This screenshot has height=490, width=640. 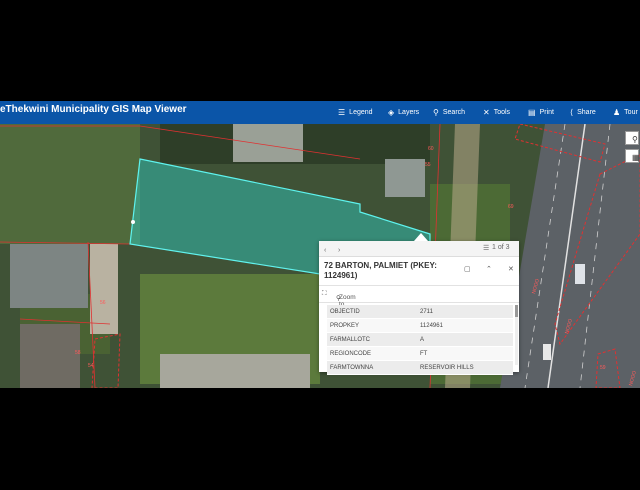 What do you see at coordinates (486, 248) in the screenshot?
I see `feature-list-icon: ☰` at bounding box center [486, 248].